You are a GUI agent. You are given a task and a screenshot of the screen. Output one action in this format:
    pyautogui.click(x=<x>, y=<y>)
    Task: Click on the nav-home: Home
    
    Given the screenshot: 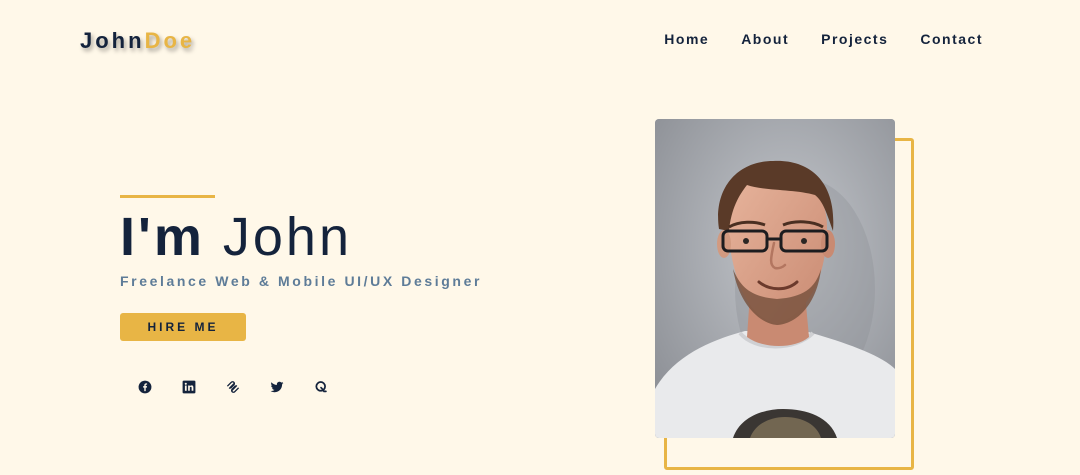 What is the action you would take?
    pyautogui.click(x=686, y=39)
    